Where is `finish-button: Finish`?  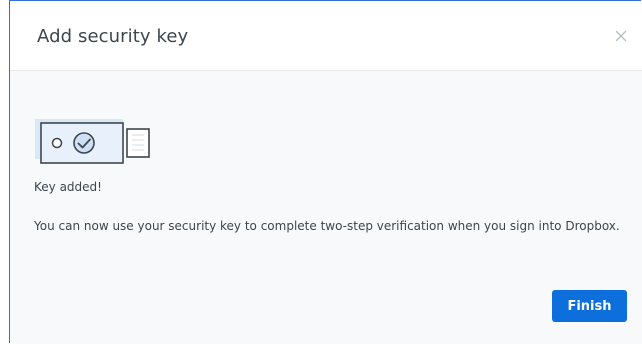
finish-button: Finish is located at coordinates (589, 306).